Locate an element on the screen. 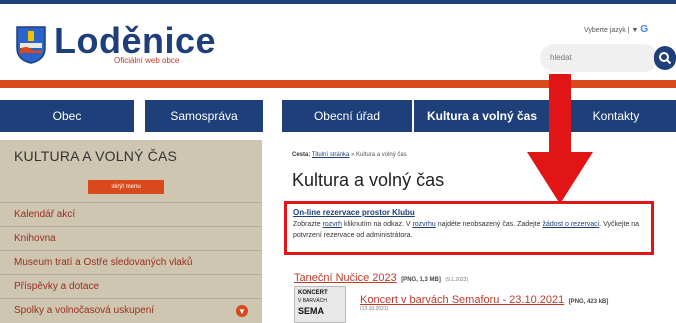  file-meta: [PNG, 423 kB] is located at coordinates (588, 302).